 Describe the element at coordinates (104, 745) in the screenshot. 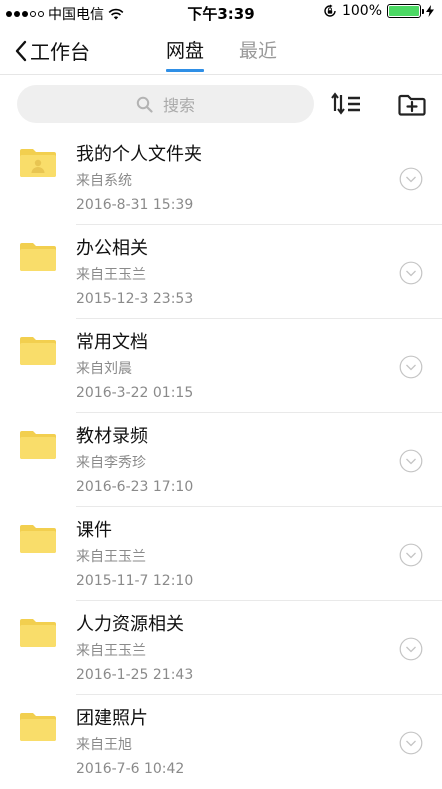

I see `file-source: 来自王旭` at that location.